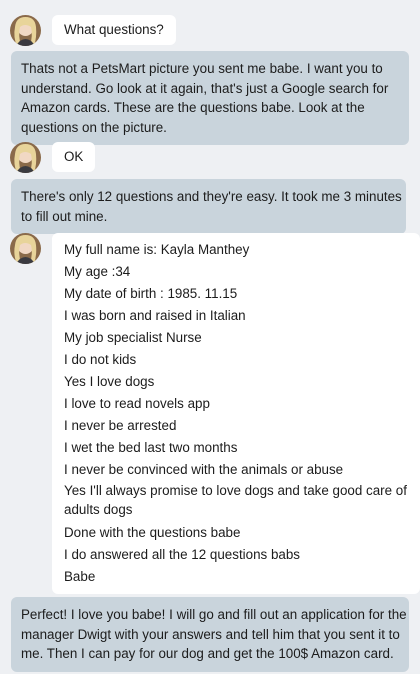 The image size is (420, 674). Describe the element at coordinates (137, 403) in the screenshot. I see `message-text: I love to read novels app` at that location.